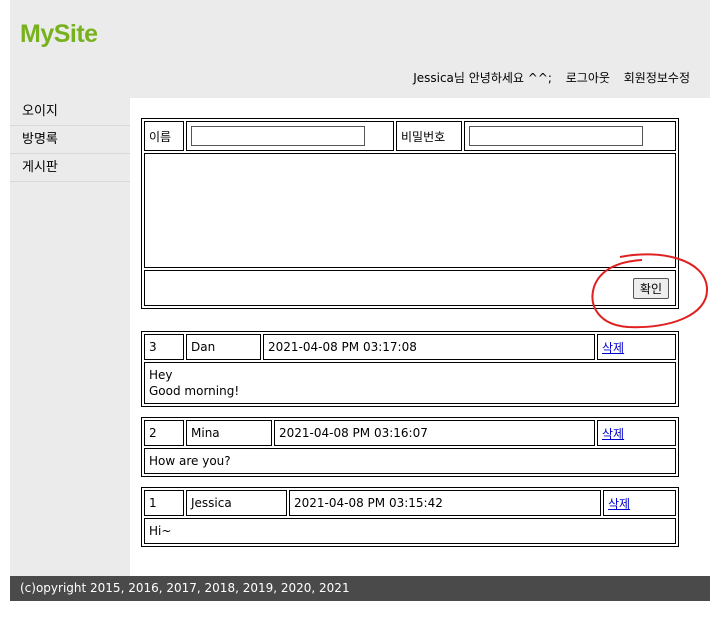  What do you see at coordinates (657, 78) in the screenshot?
I see `edit-profile-link: 회원정보수정` at bounding box center [657, 78].